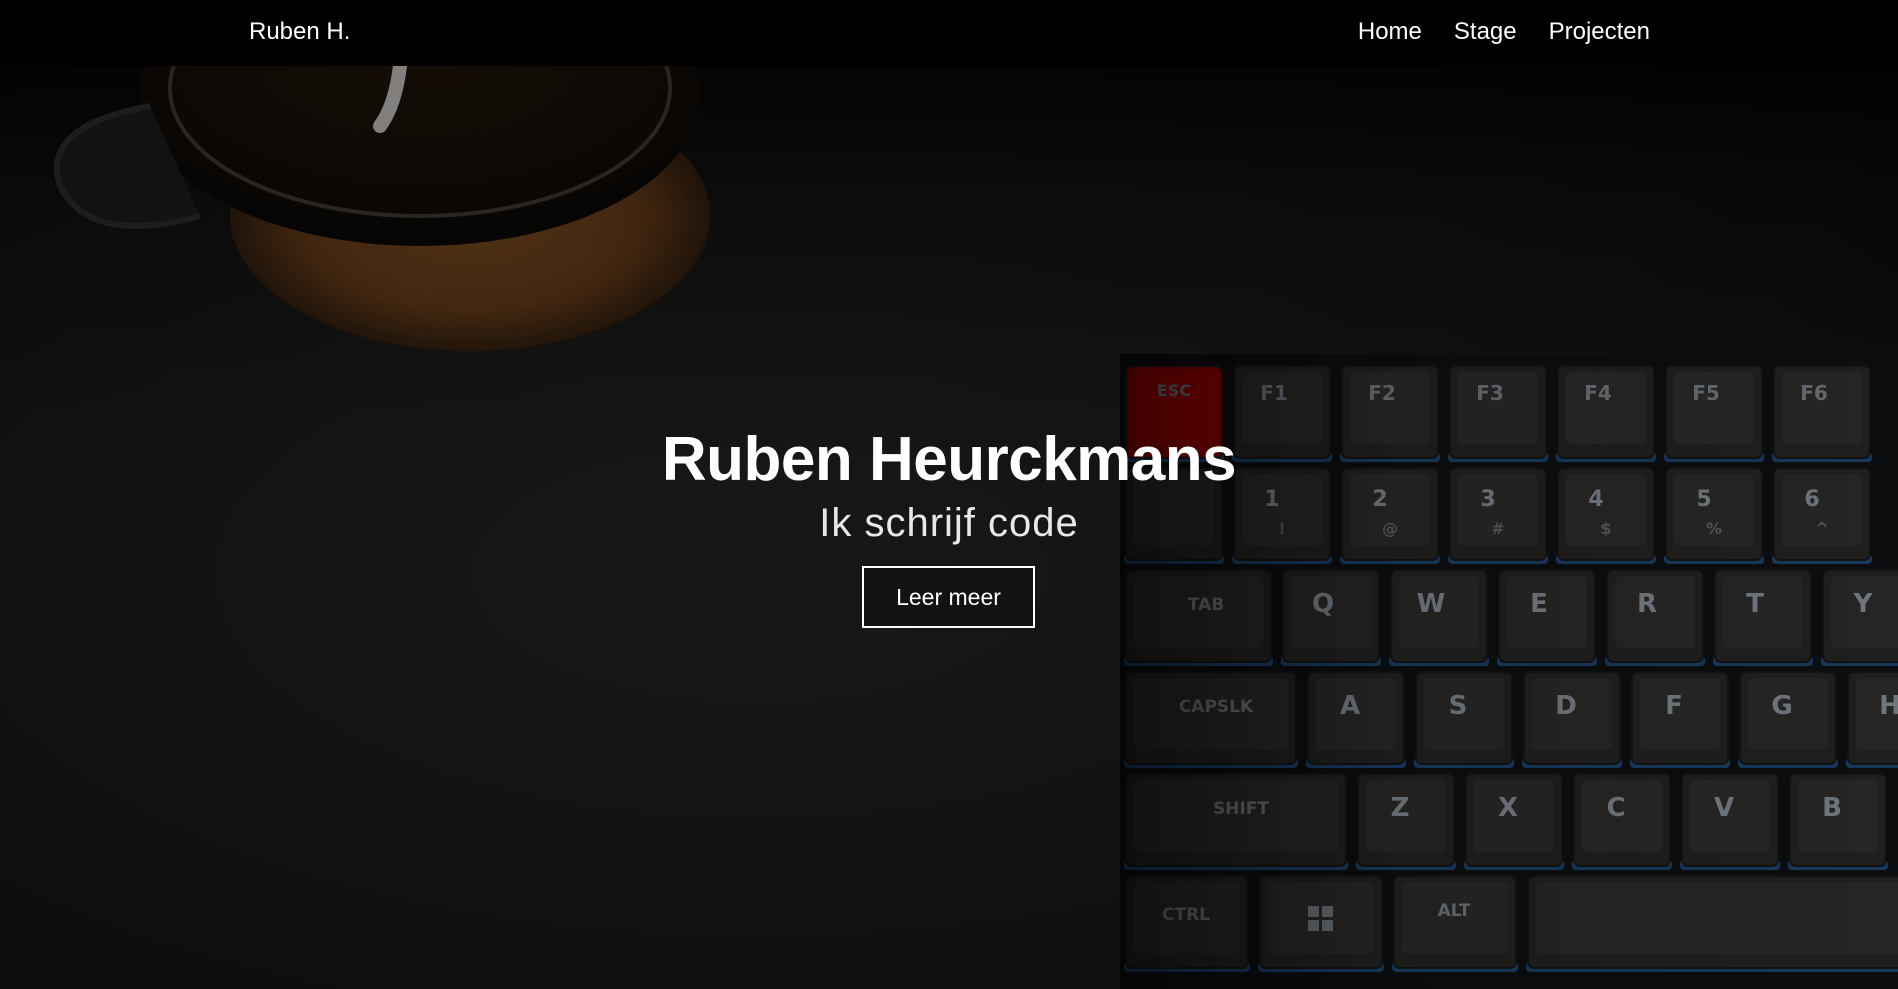 This screenshot has height=989, width=1898. I want to click on nav-item-stage: Stage, so click(1485, 32).